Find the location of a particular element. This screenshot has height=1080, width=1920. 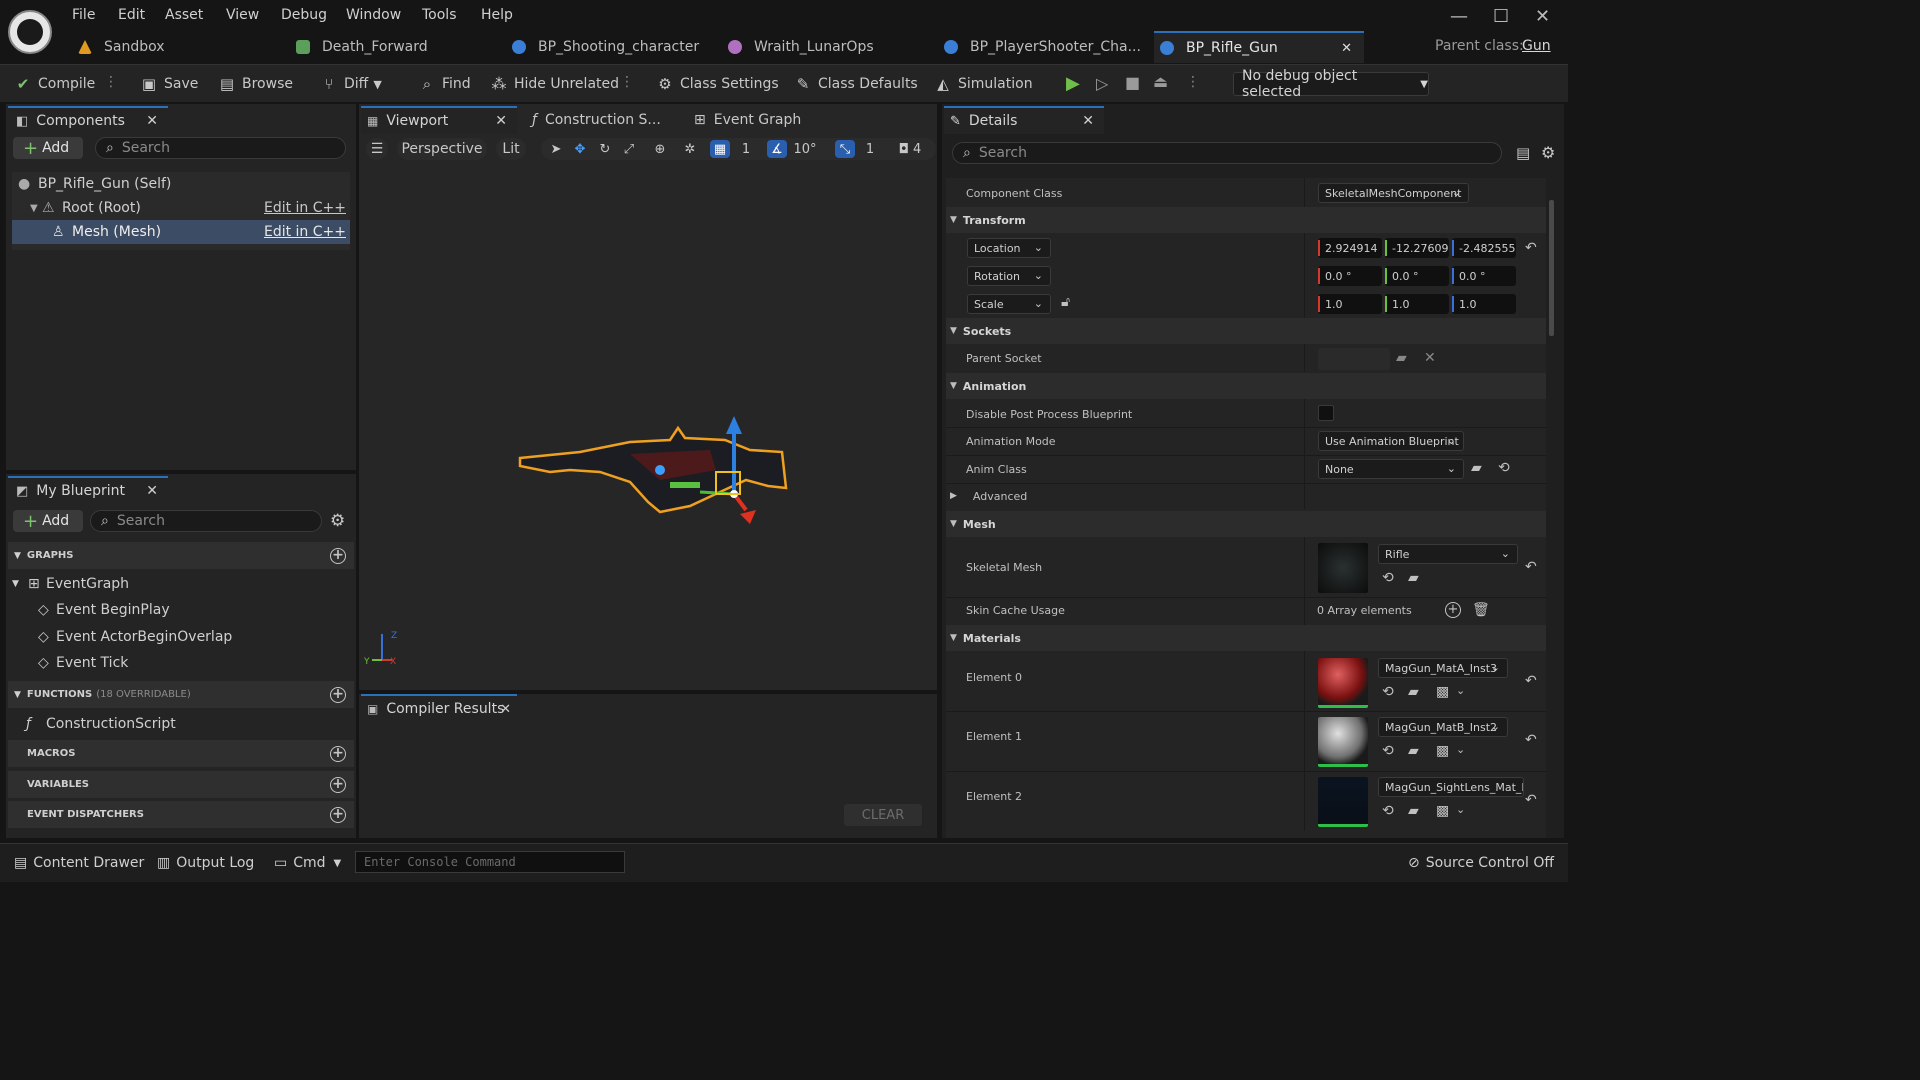

lock-icon: 🔓︎ is located at coordinates (1065, 302).